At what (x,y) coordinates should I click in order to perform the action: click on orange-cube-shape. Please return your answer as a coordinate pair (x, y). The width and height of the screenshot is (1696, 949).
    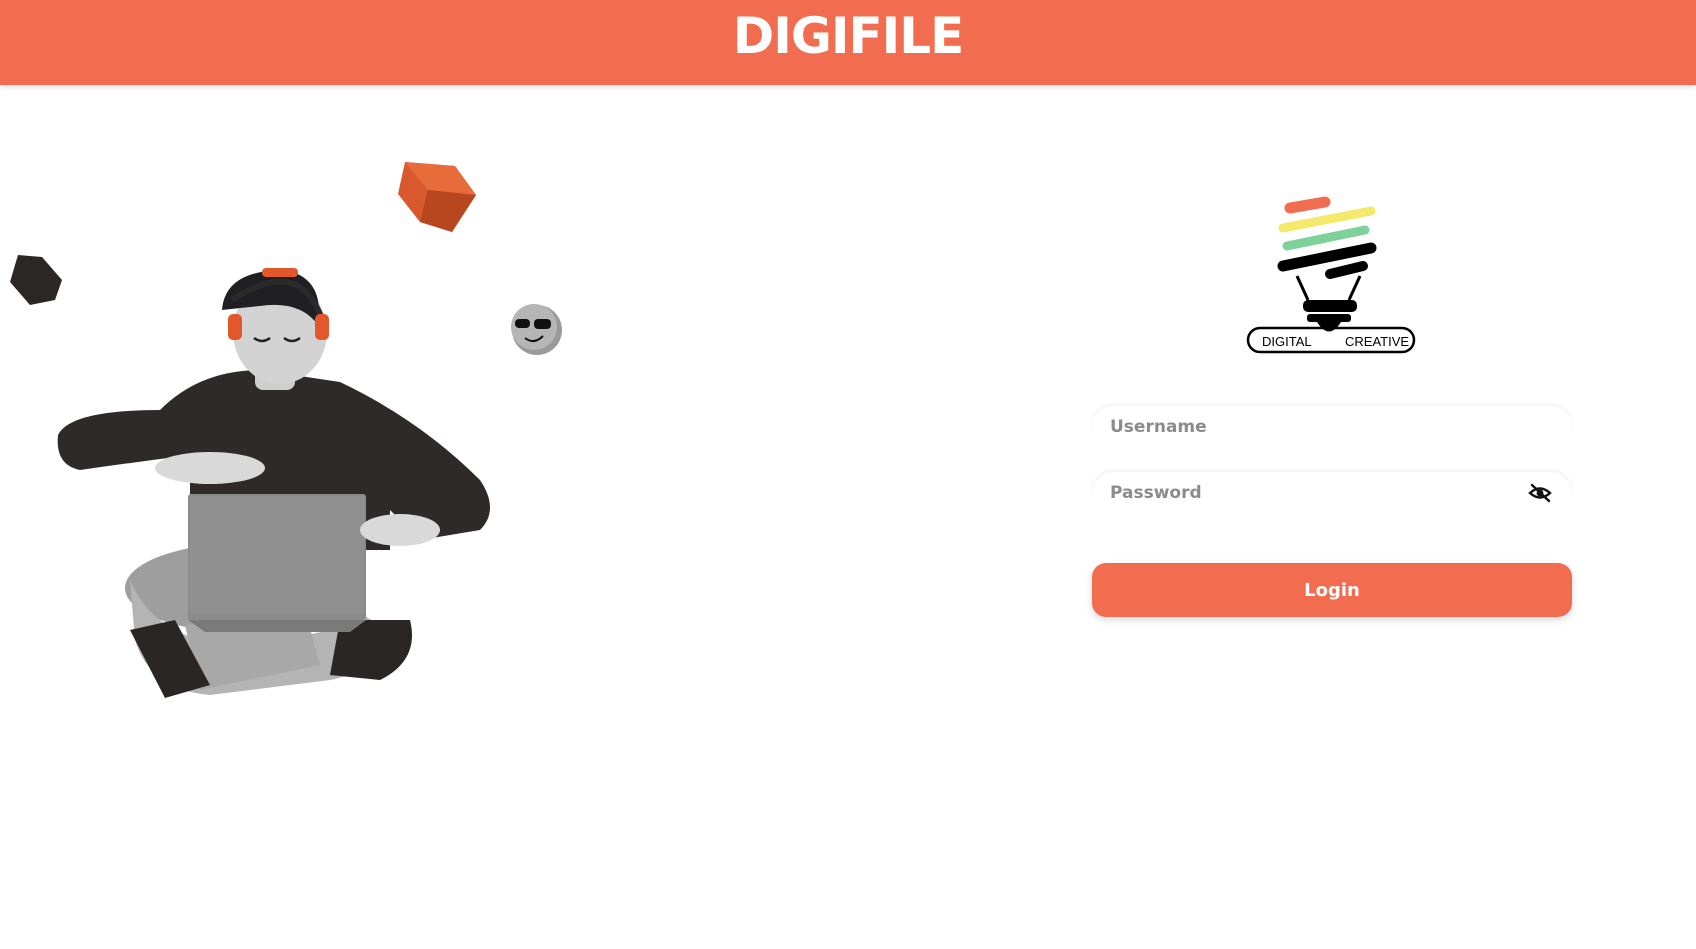
    Looking at the image, I should click on (437, 197).